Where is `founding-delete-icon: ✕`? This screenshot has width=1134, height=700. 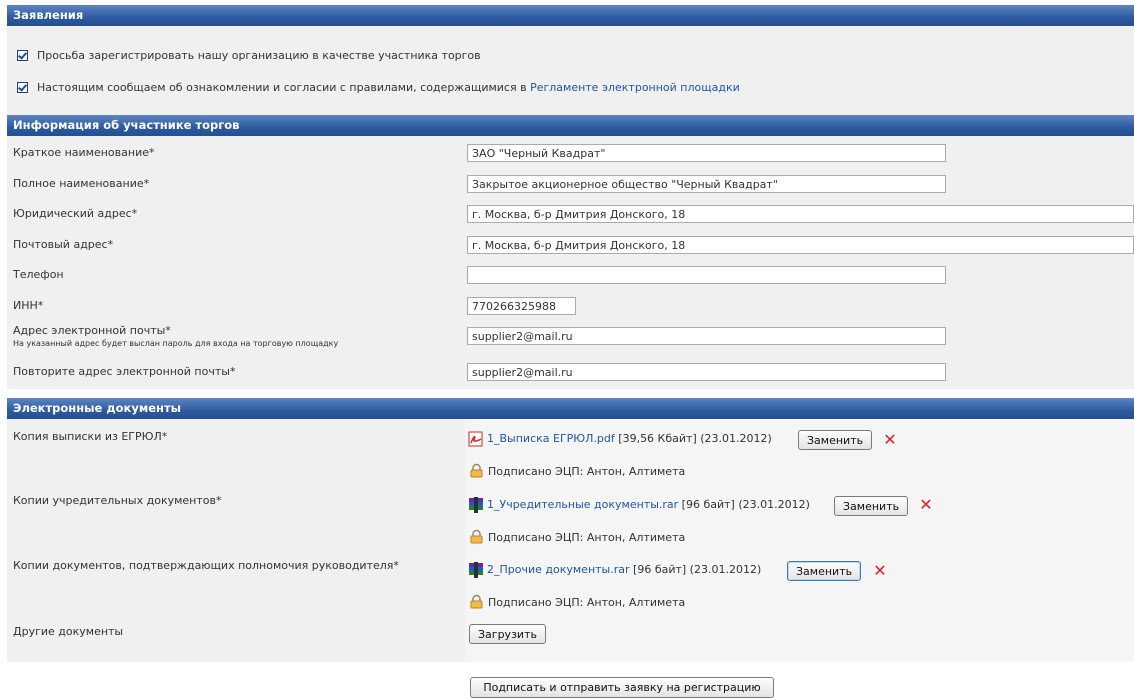 founding-delete-icon: ✕ is located at coordinates (926, 505).